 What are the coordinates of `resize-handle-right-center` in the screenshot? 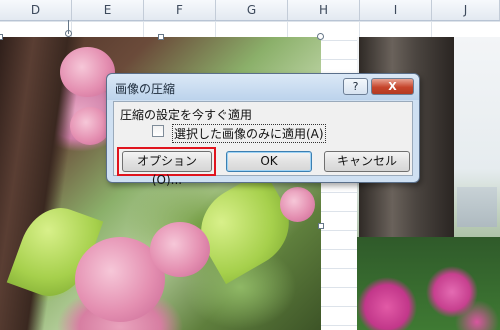 It's located at (321, 226).